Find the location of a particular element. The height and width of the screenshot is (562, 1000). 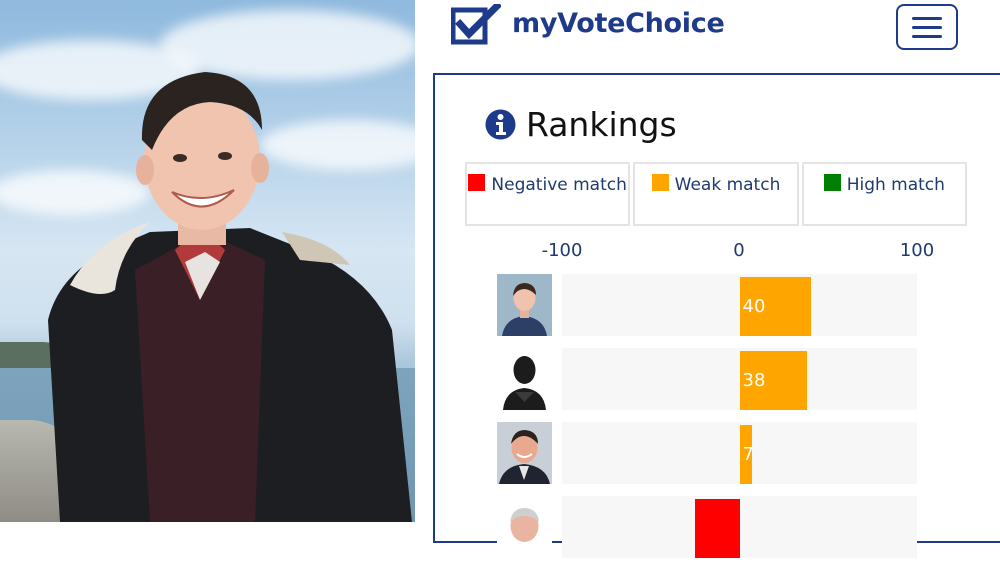

axis-tick-max: 100 is located at coordinates (917, 250).